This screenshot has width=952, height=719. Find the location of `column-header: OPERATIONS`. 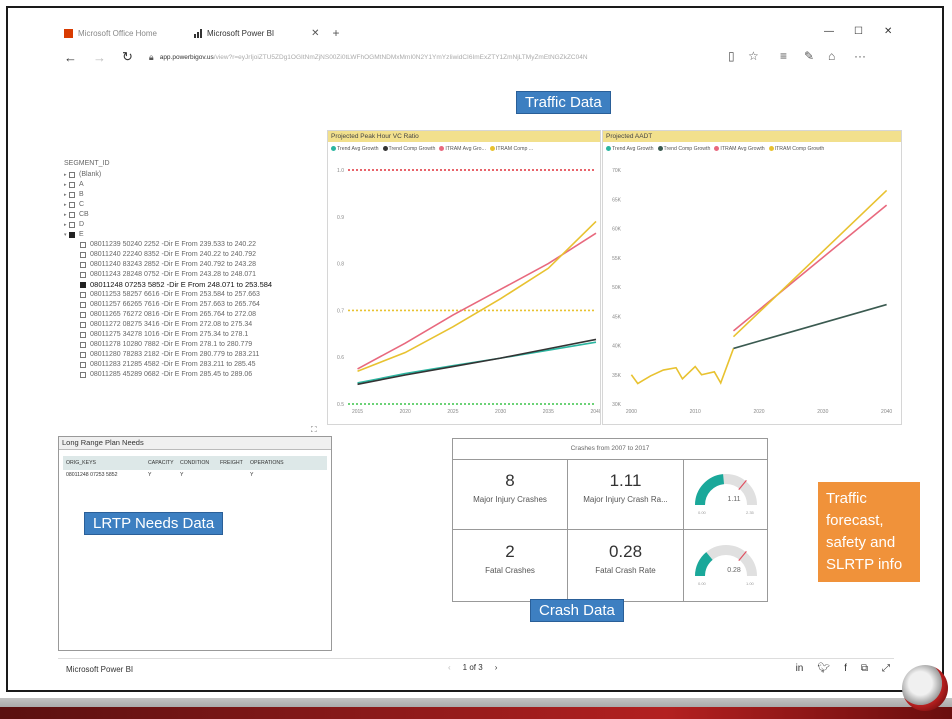

column-header: OPERATIONS is located at coordinates (270, 463).